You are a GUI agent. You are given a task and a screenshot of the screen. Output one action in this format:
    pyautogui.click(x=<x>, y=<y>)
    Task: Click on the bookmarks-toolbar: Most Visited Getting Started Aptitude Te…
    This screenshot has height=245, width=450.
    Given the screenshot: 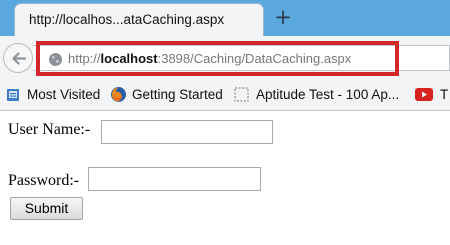 What is the action you would take?
    pyautogui.click(x=225, y=95)
    